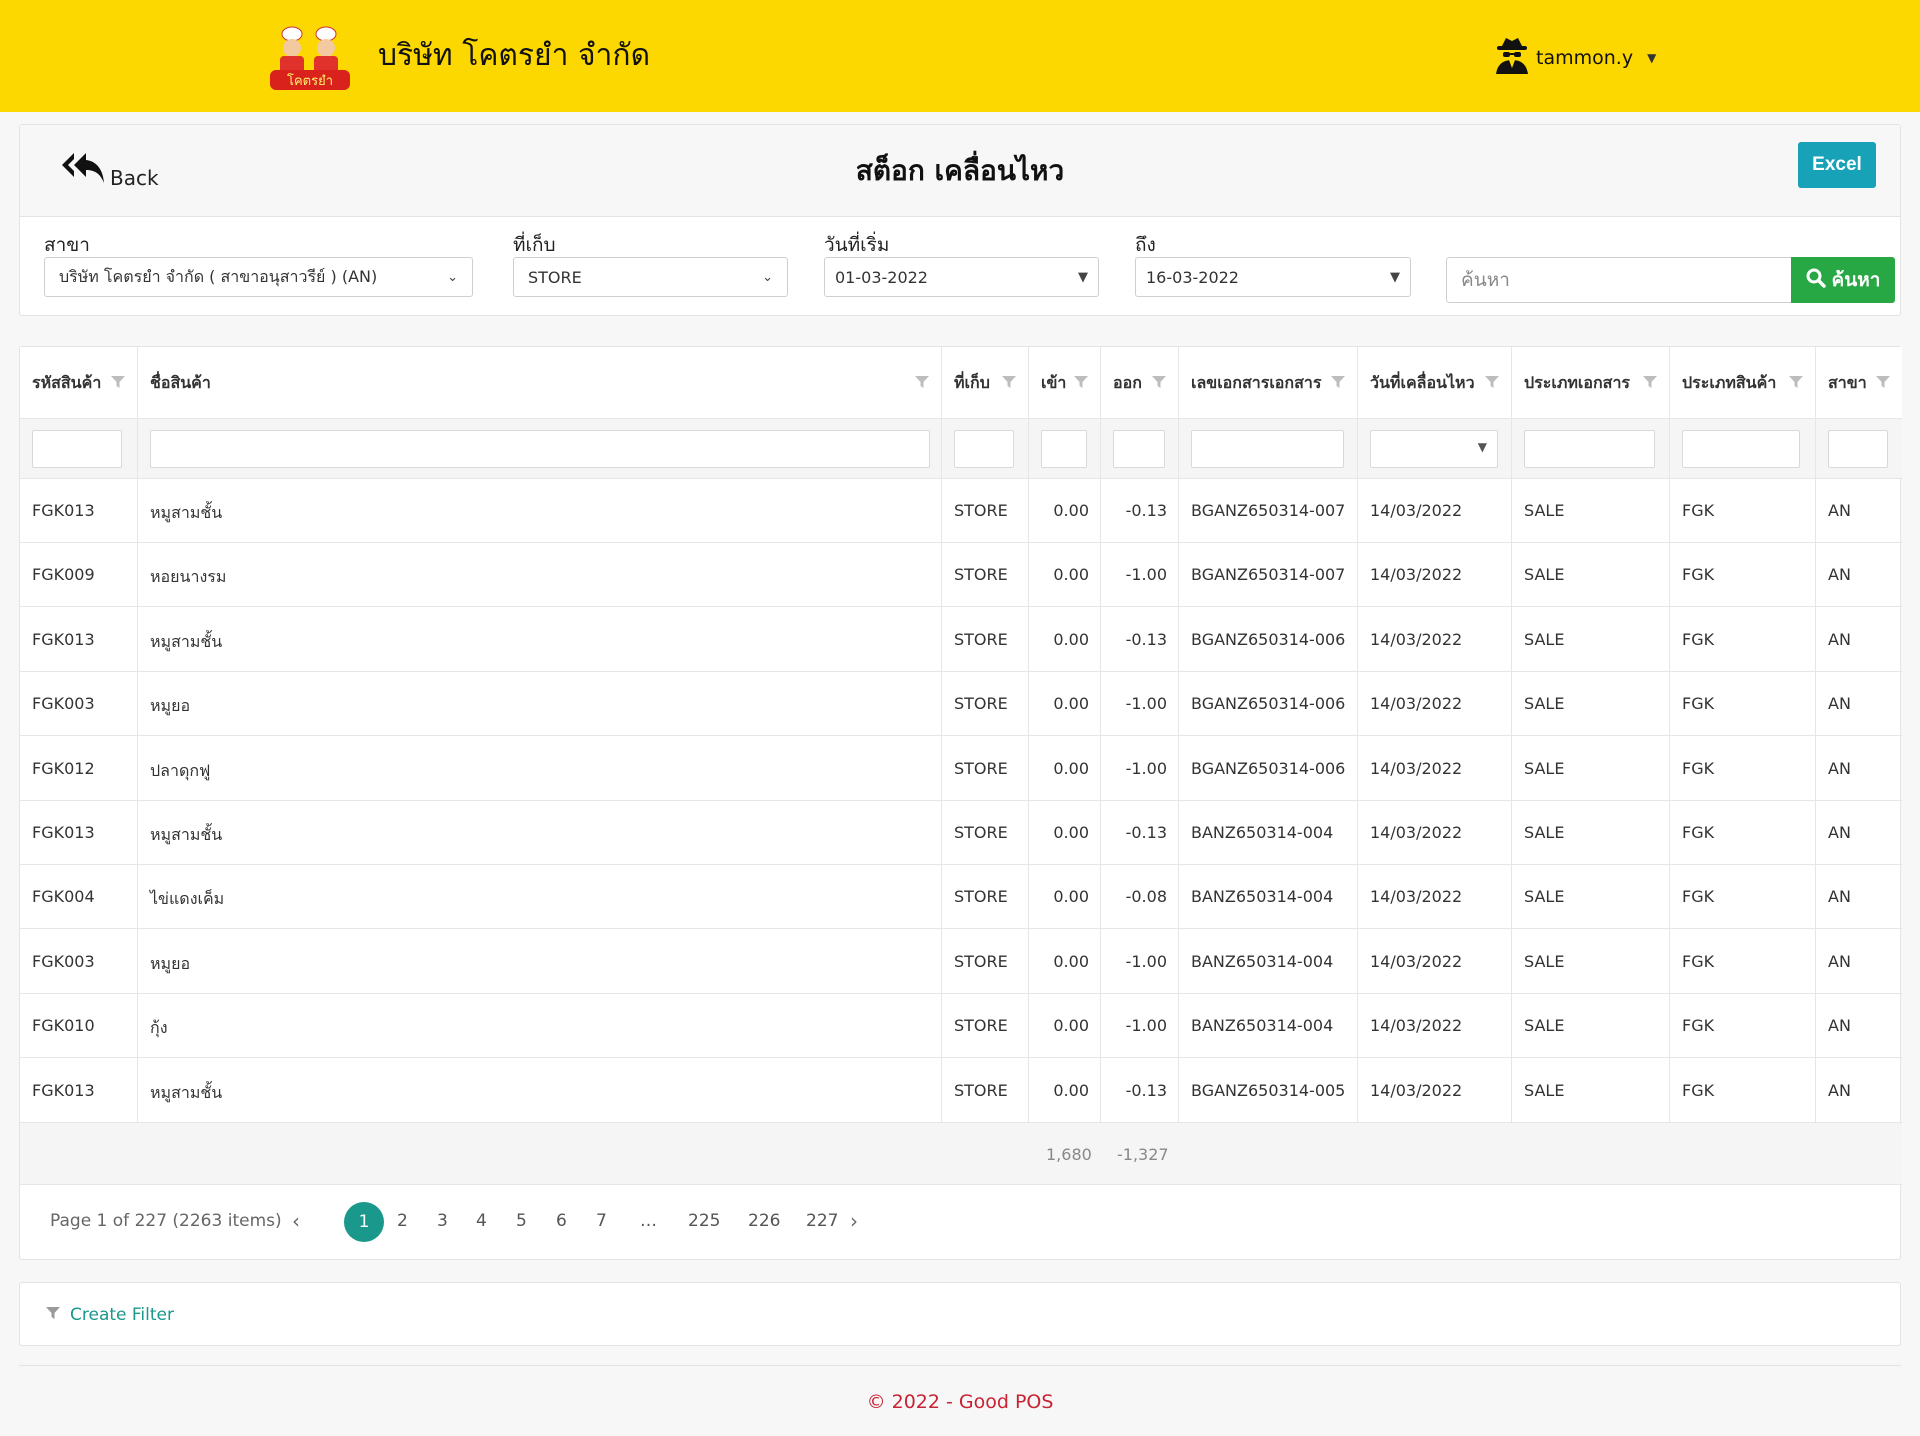 The image size is (1920, 1436). Describe the element at coordinates (854, 1221) in the screenshot. I see `next-page-icon: ›` at that location.